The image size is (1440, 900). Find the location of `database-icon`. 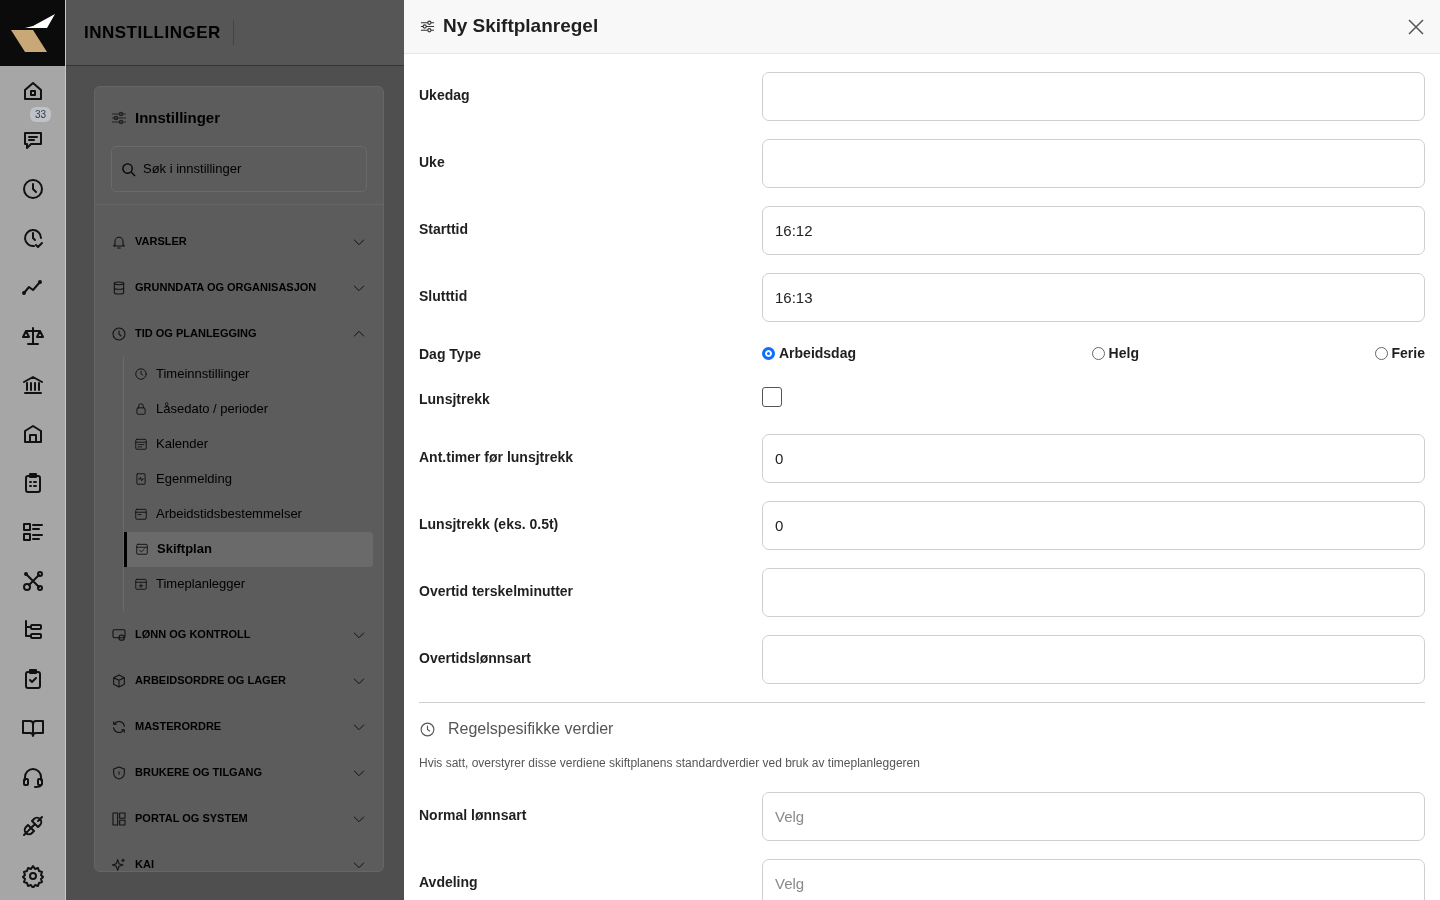

database-icon is located at coordinates (119, 287).